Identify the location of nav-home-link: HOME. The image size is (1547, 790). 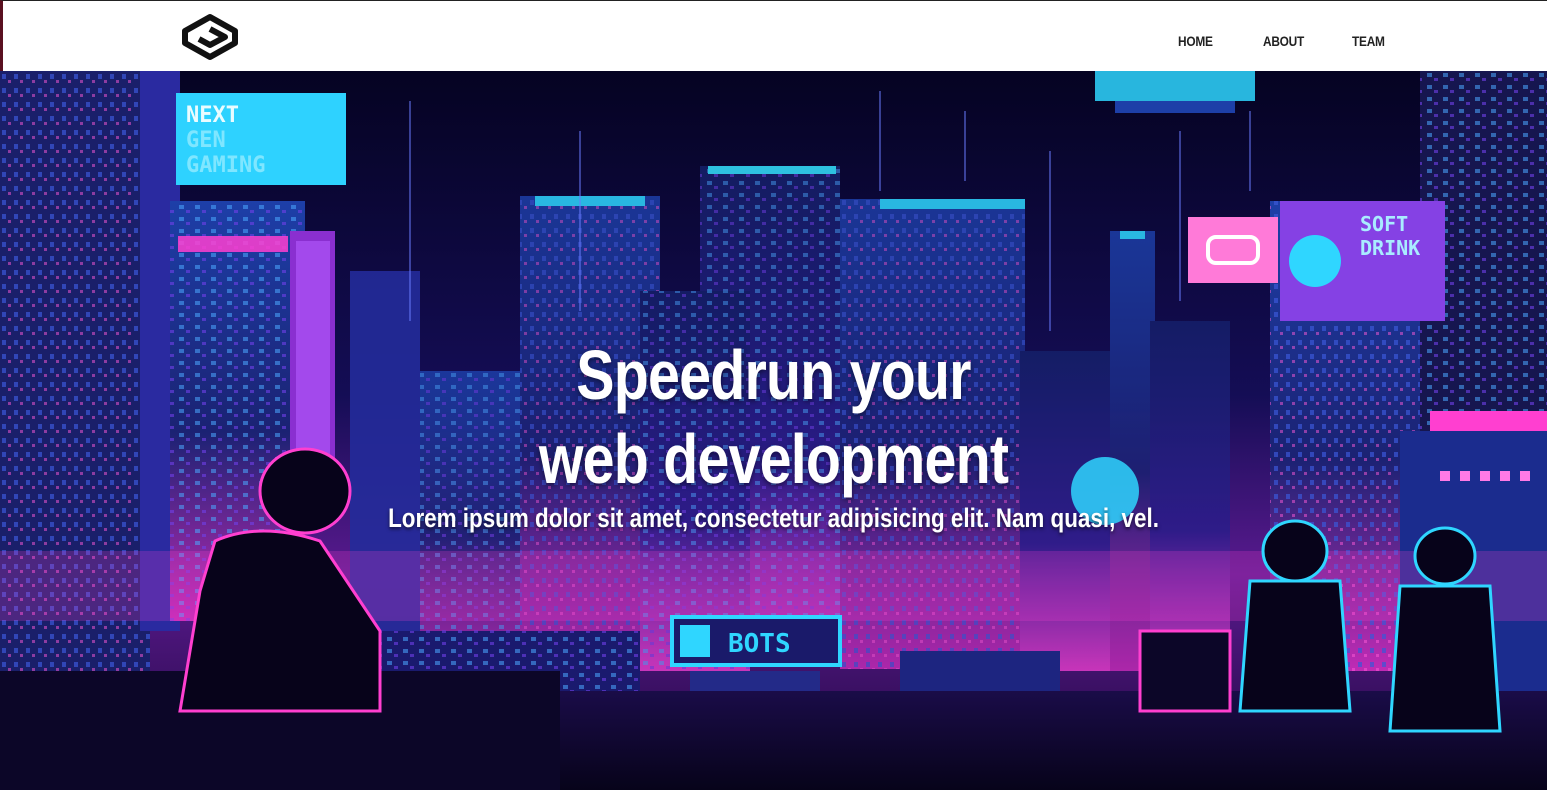
(1195, 41).